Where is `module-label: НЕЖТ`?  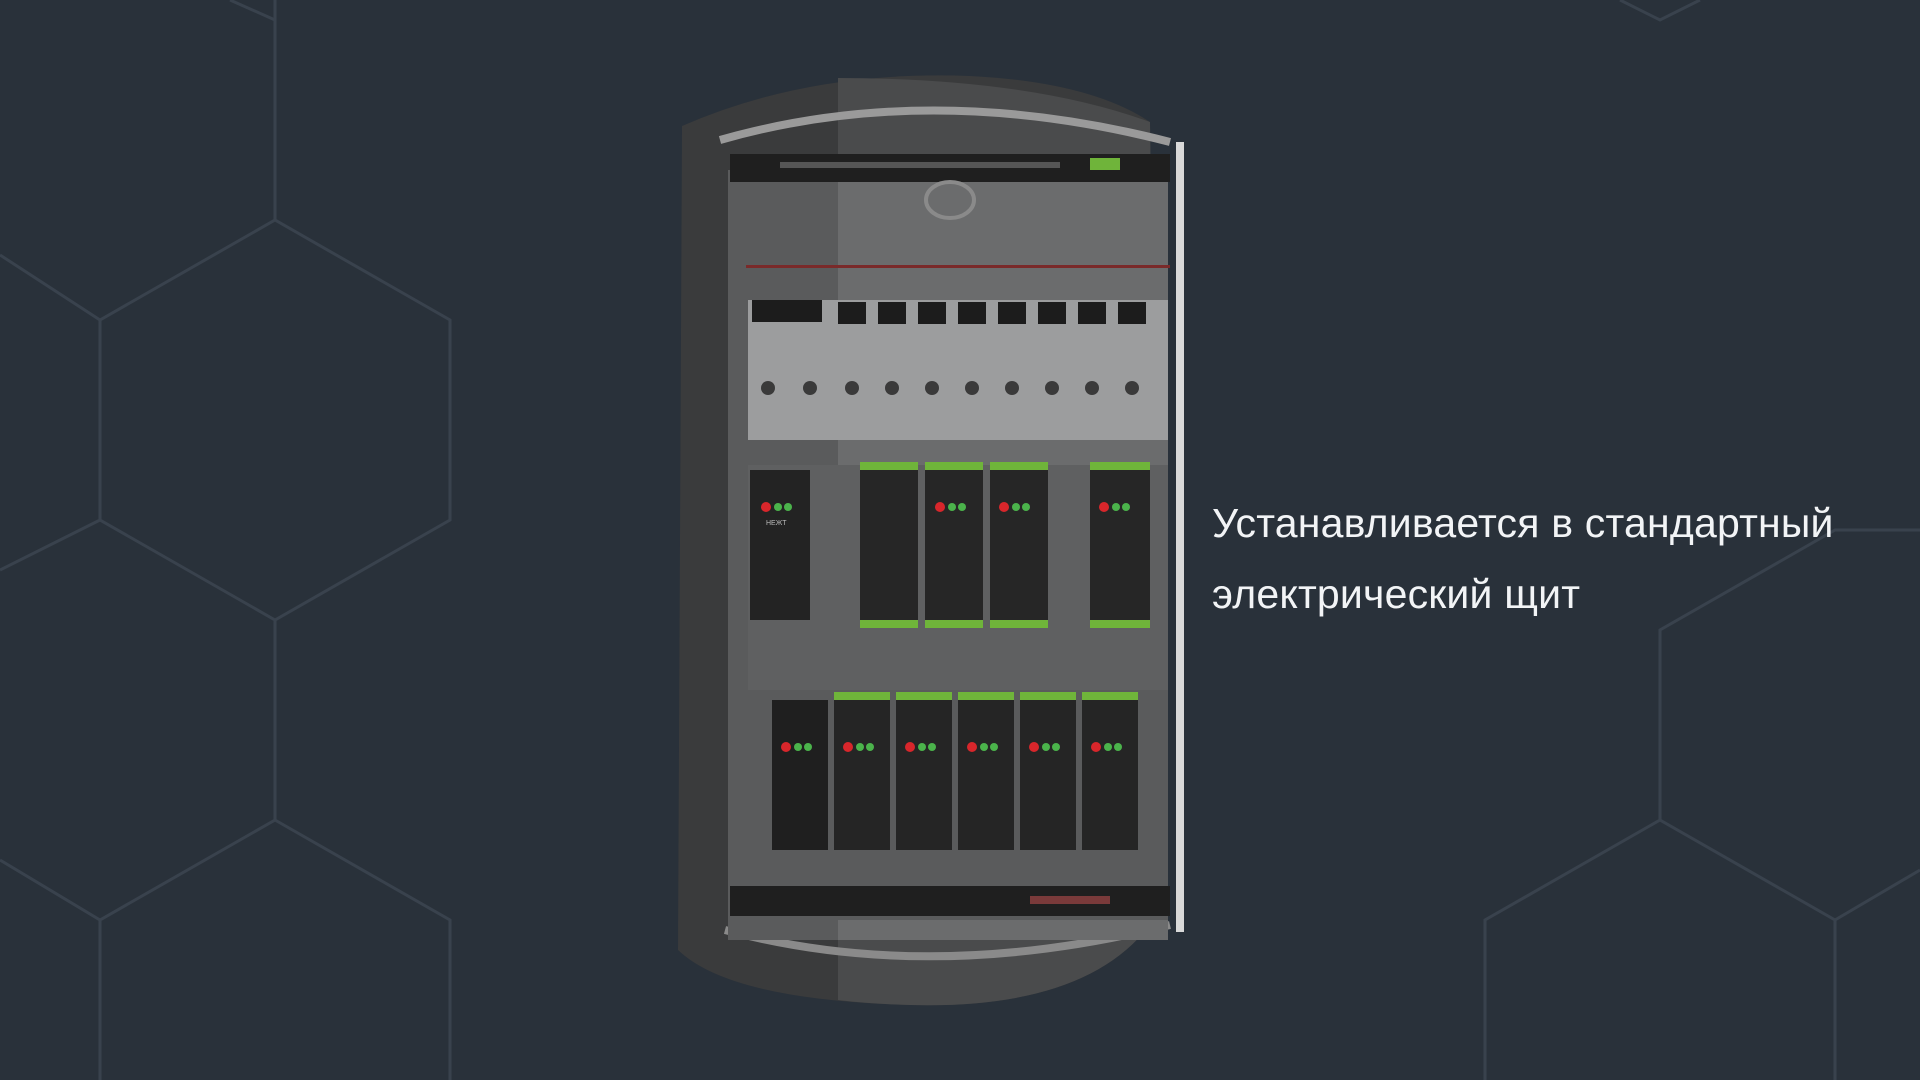
module-label: НЕЖТ is located at coordinates (776, 523).